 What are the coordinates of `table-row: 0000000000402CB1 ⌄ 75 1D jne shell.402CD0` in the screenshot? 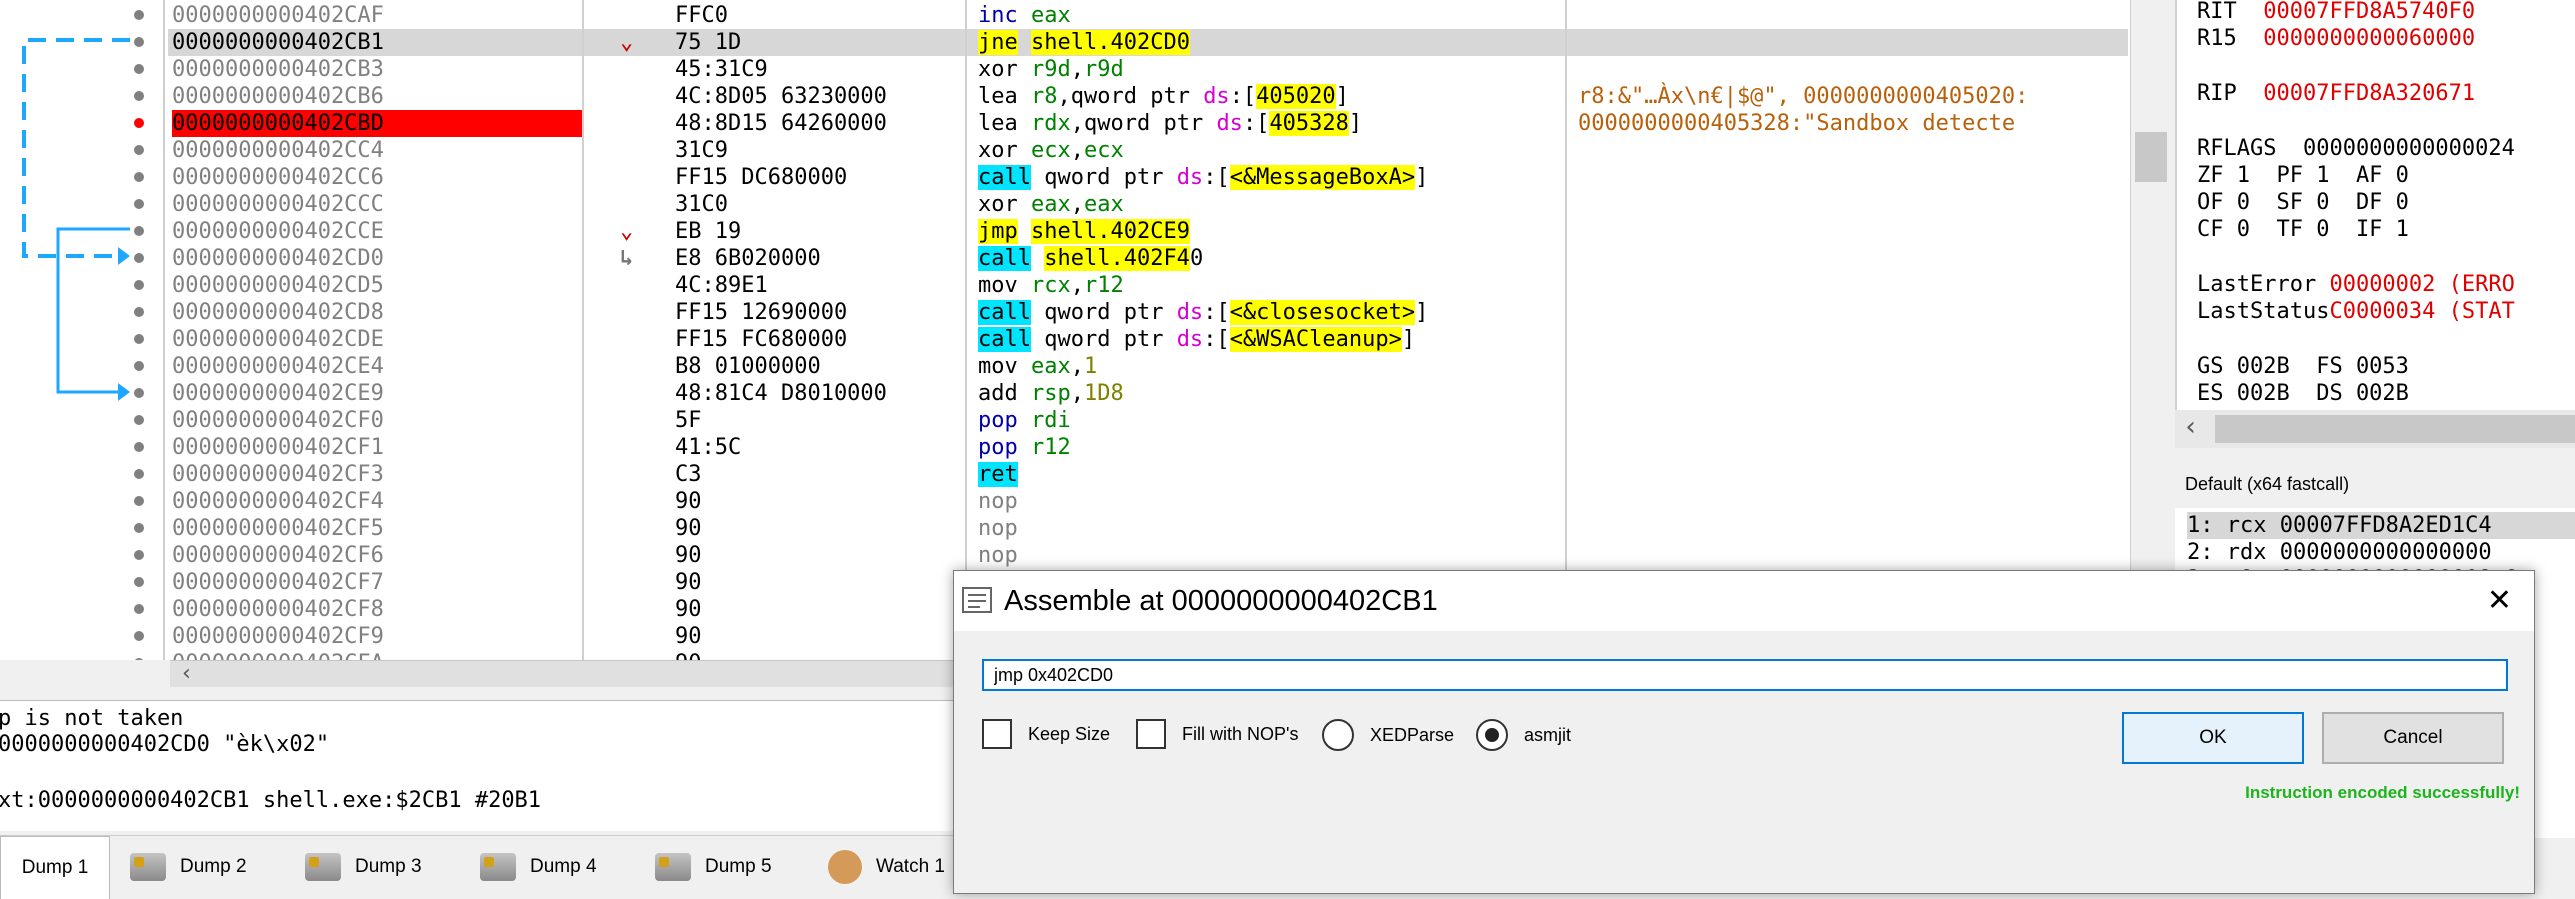 It's located at (1131, 42).